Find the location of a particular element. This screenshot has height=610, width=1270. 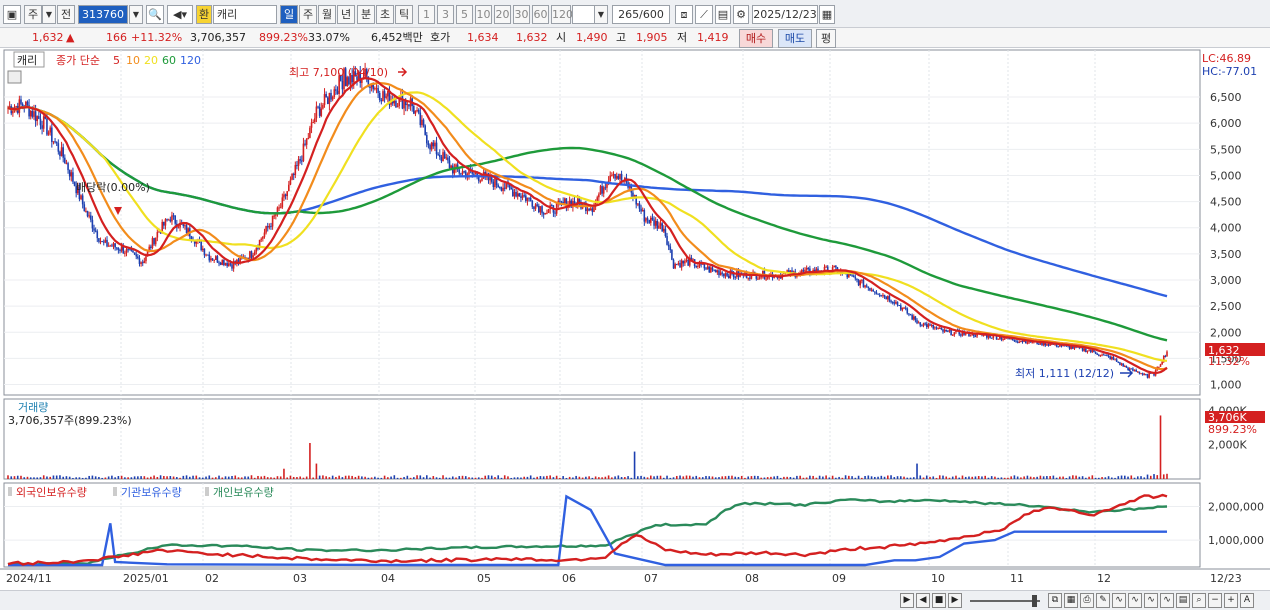

font-size-icon: A is located at coordinates (1247, 600).